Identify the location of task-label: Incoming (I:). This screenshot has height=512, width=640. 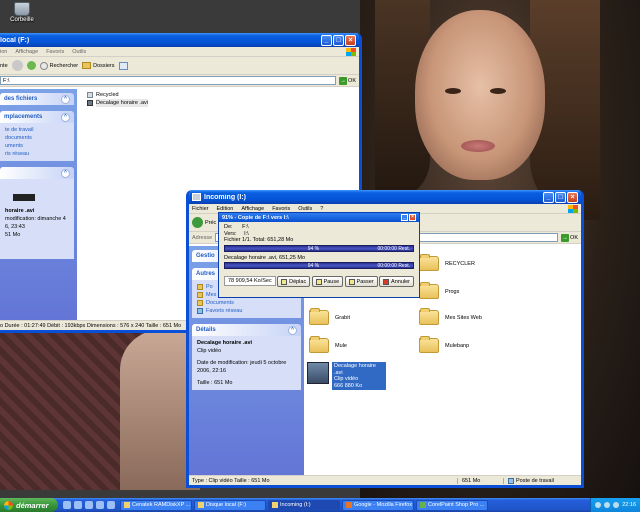
(295, 505).